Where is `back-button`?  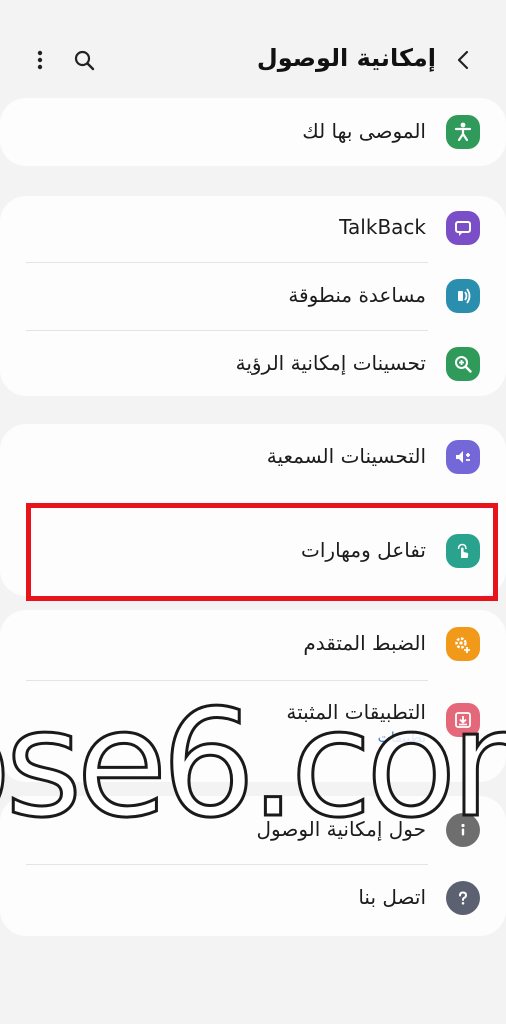 back-button is located at coordinates (464, 60).